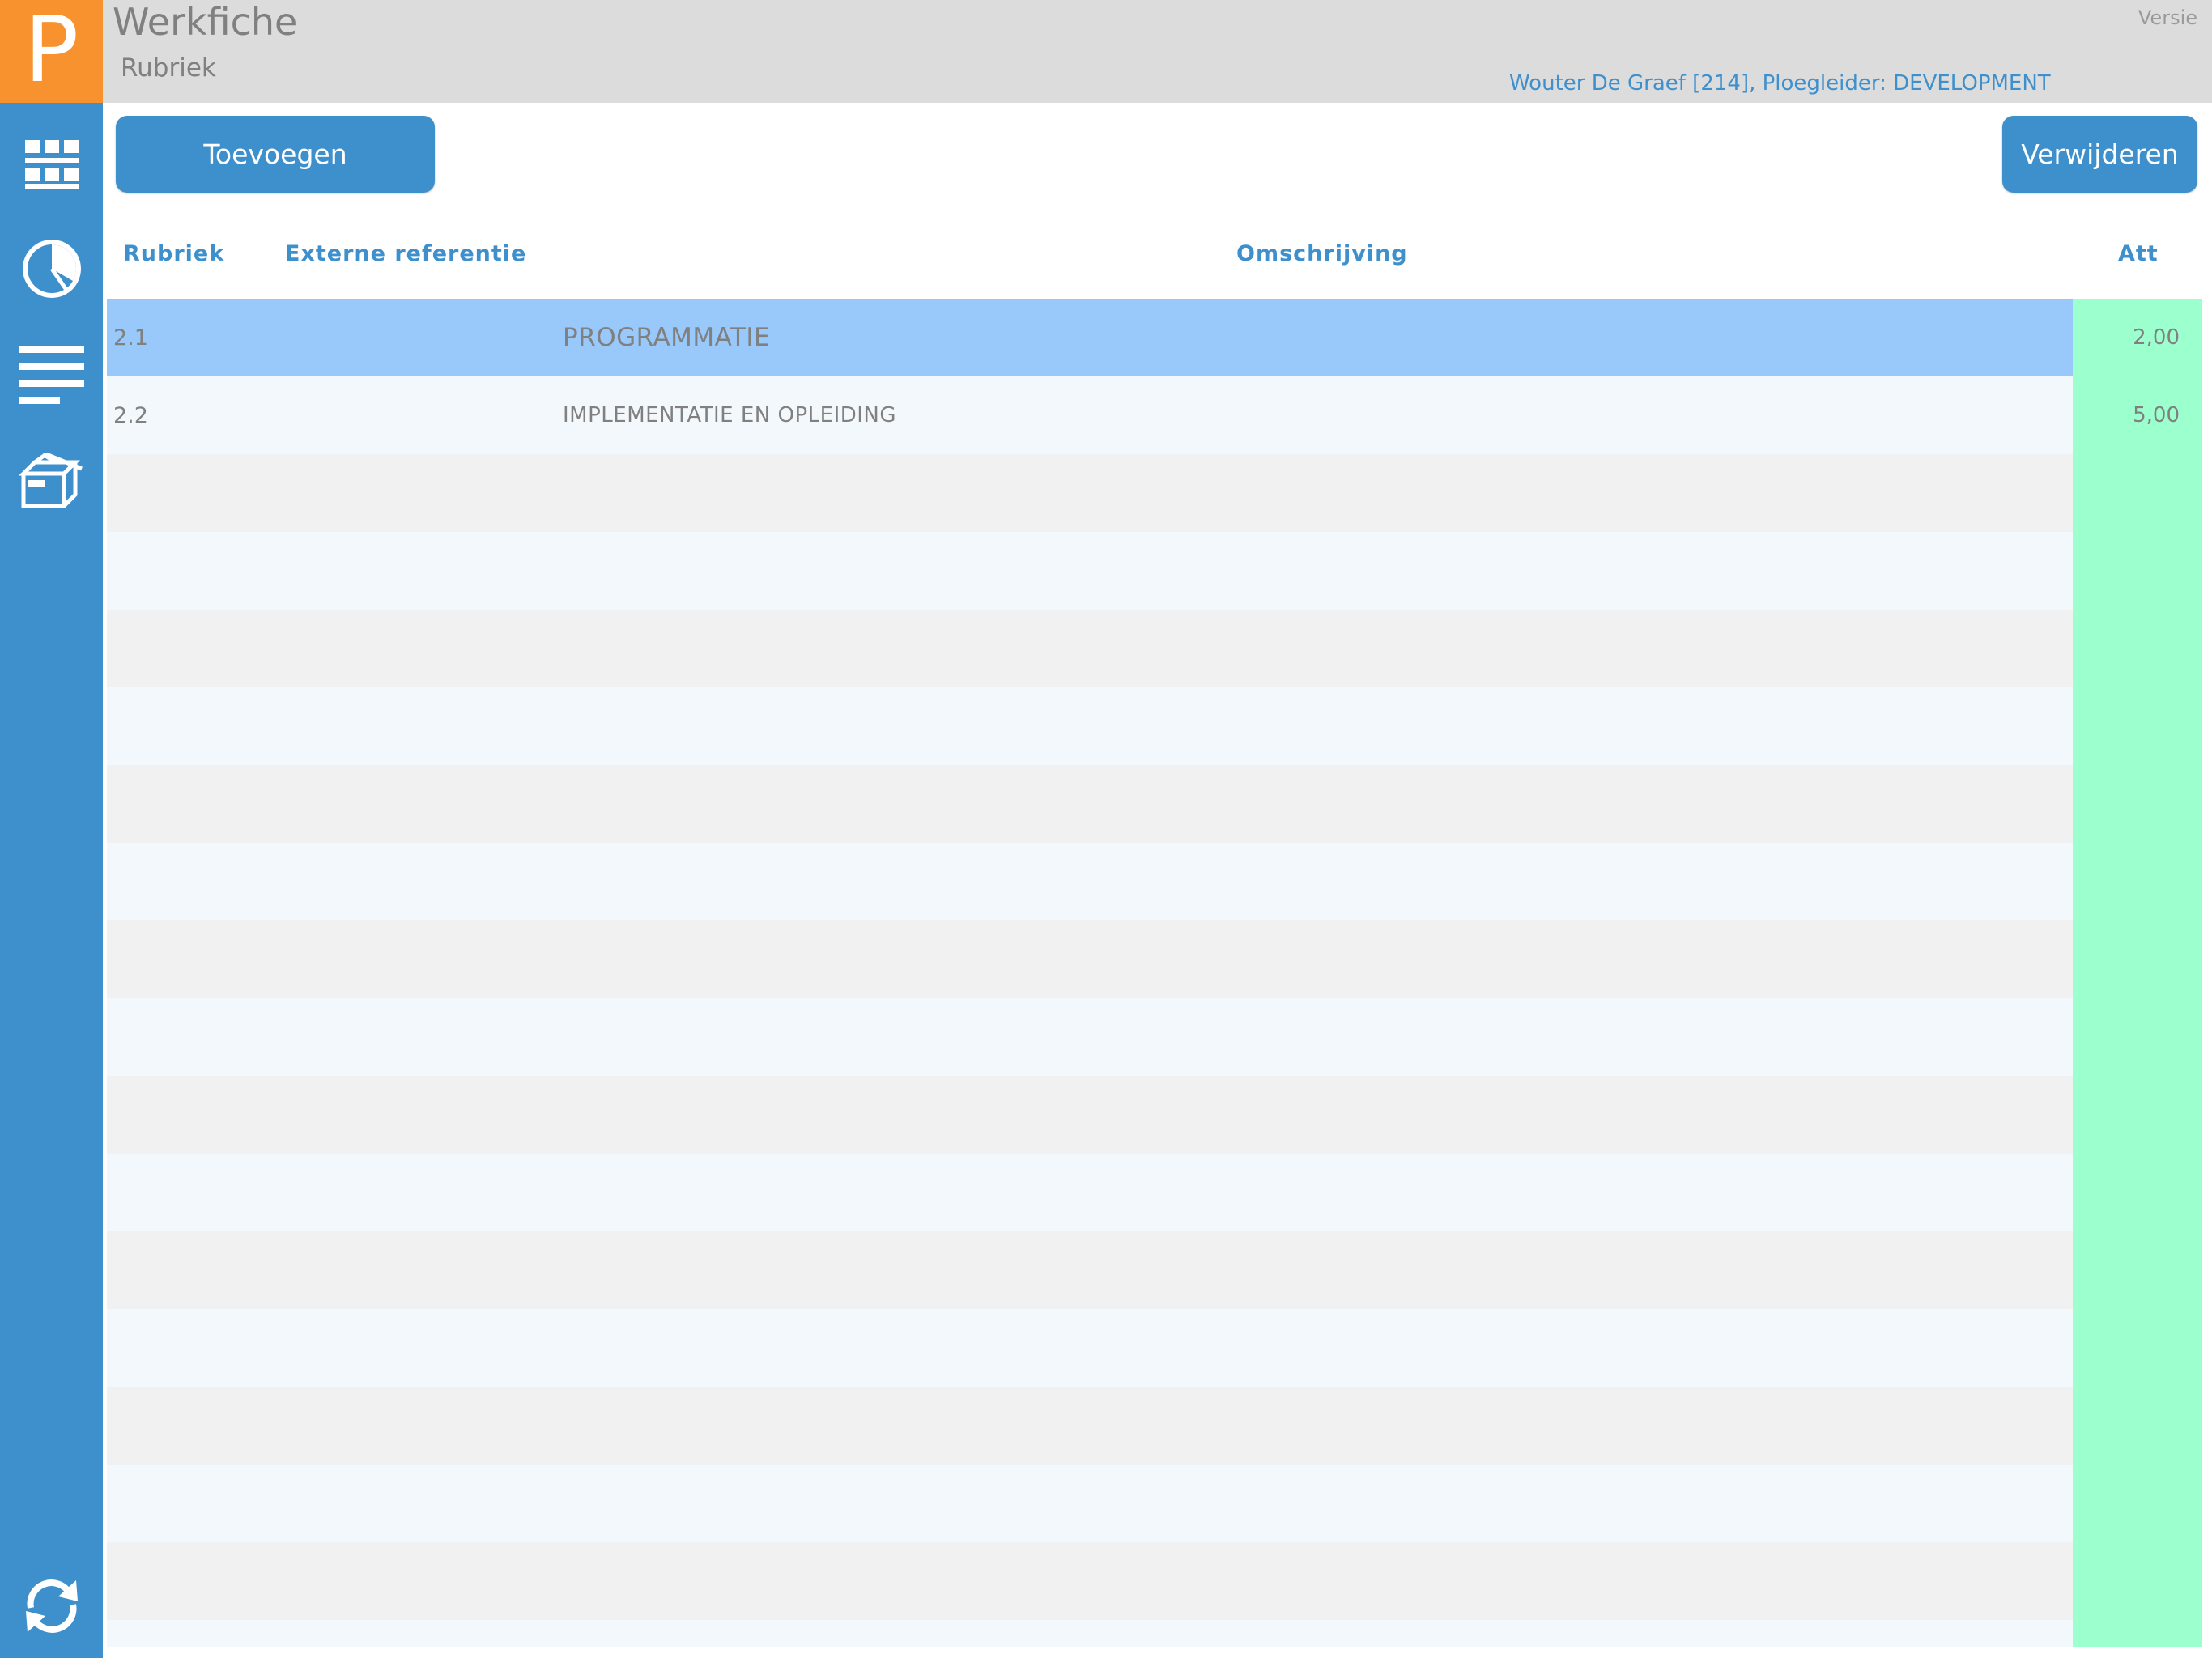 The width and height of the screenshot is (2212, 1658). I want to click on version-label: Versie, so click(2167, 17).